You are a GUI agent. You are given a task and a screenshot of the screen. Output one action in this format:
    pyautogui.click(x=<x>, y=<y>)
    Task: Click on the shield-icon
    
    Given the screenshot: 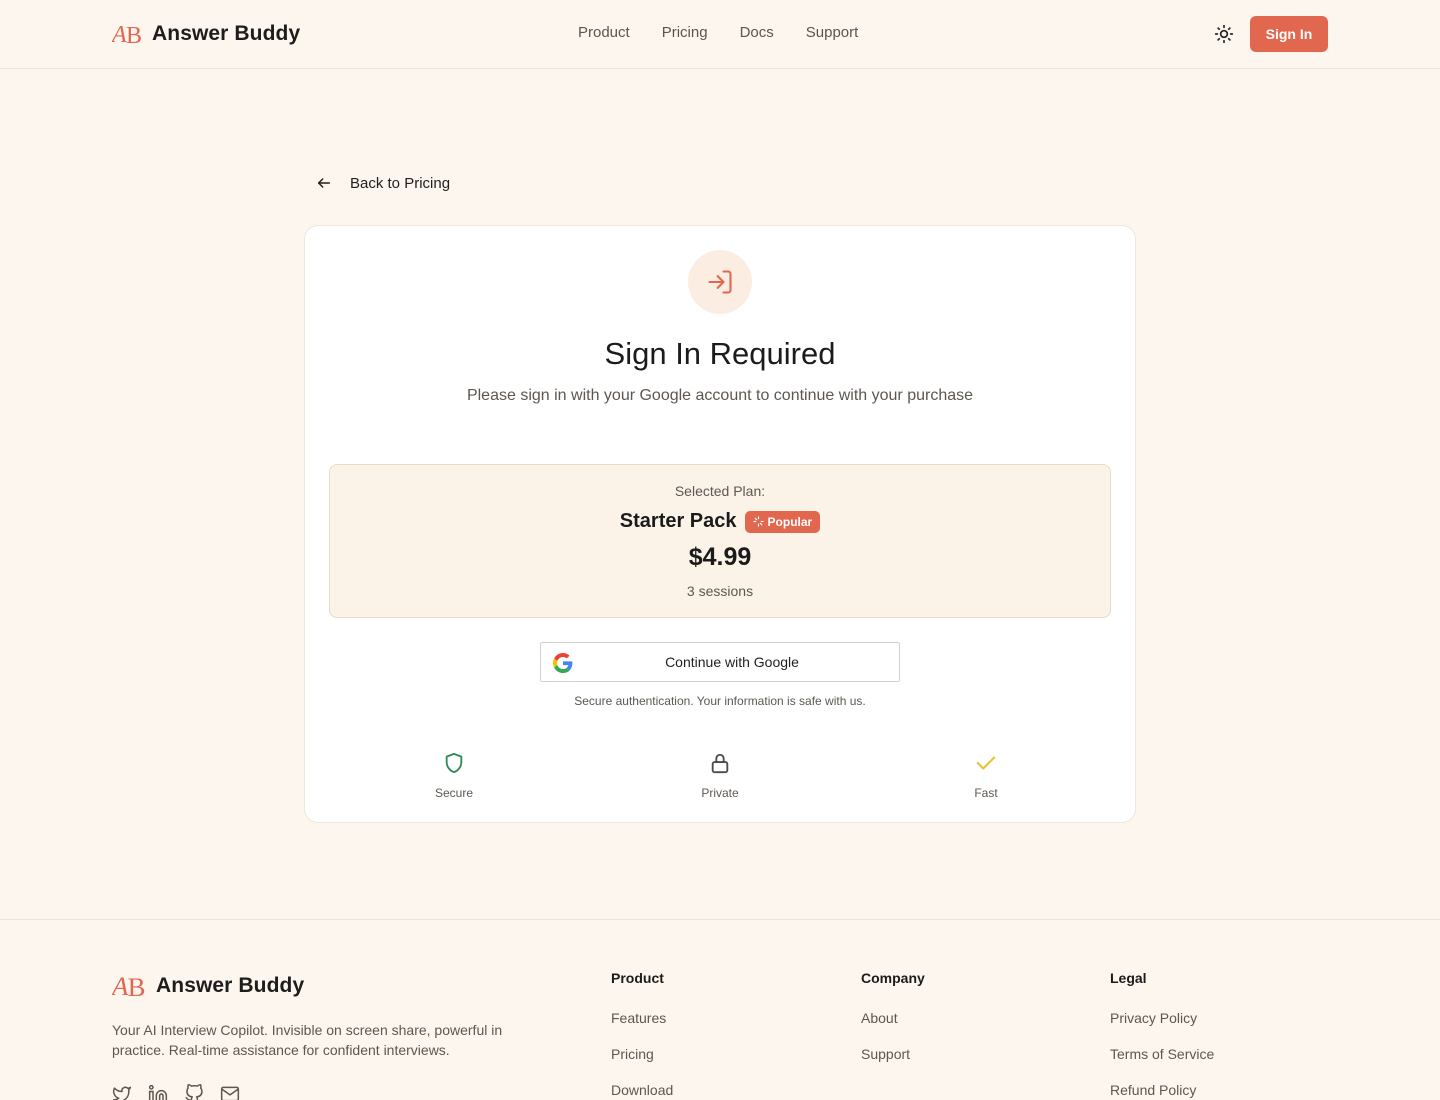 What is the action you would take?
    pyautogui.click(x=454, y=763)
    